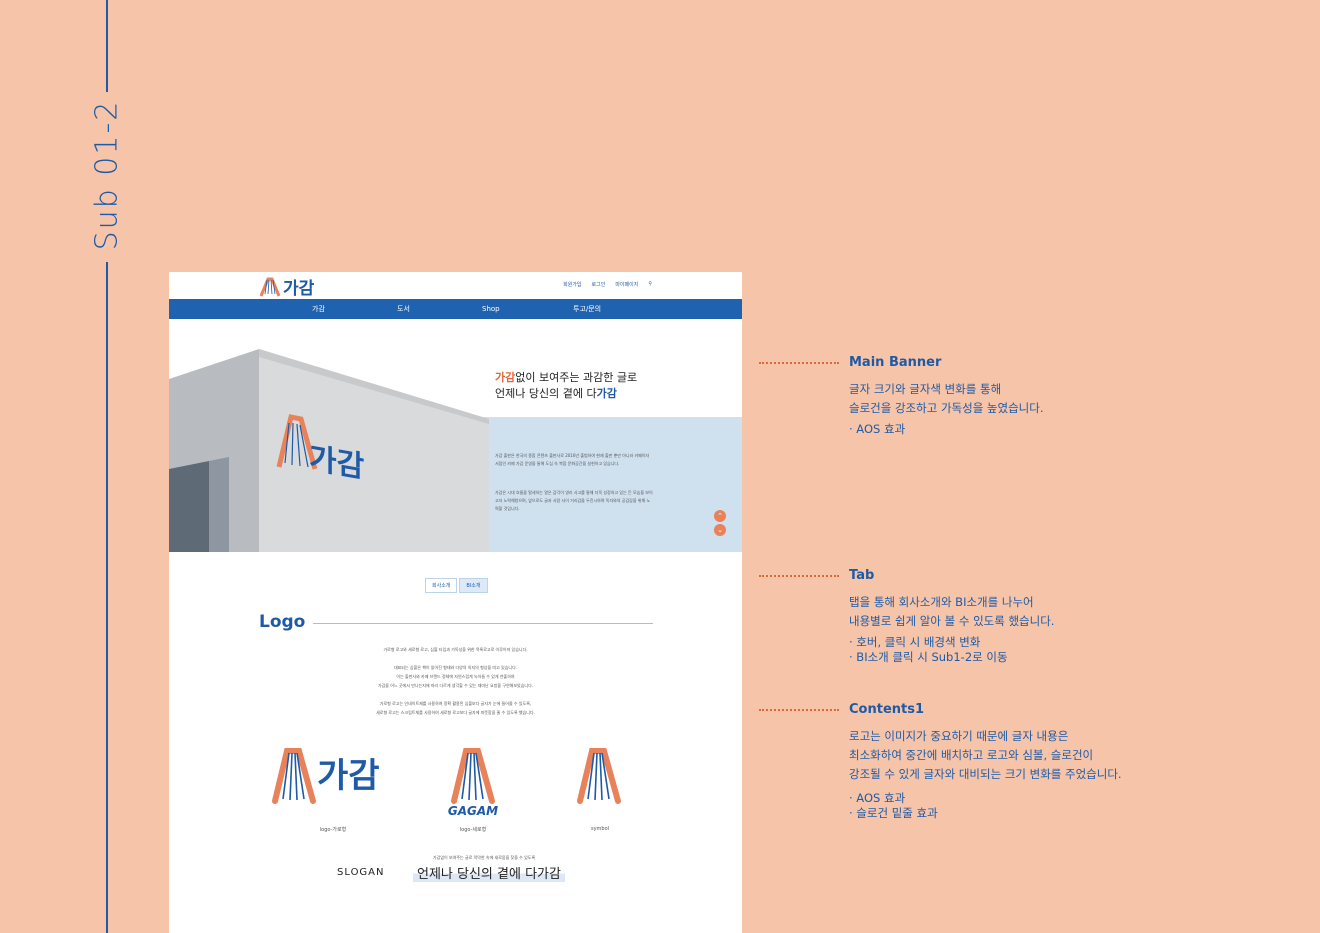  I want to click on utility-menu: 회원가입 로그인 마이페이지 ⚲, so click(607, 284).